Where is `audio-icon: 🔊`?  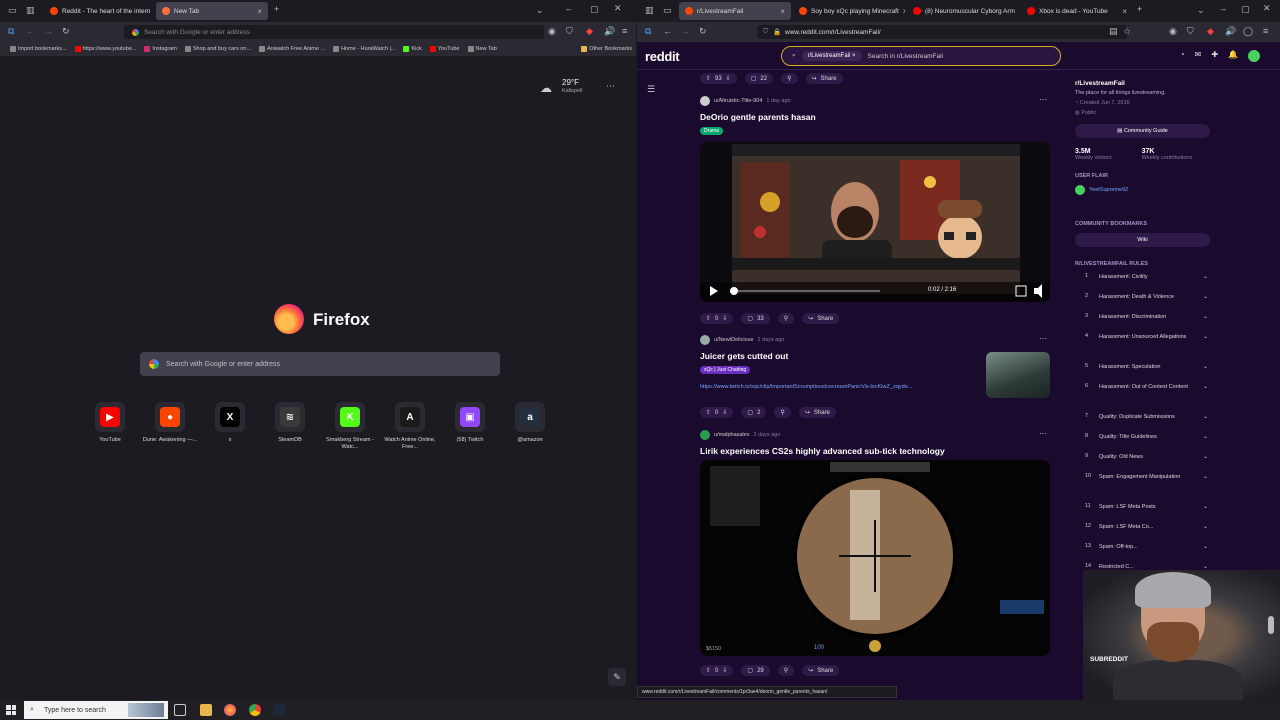 audio-icon: 🔊 is located at coordinates (1230, 31).